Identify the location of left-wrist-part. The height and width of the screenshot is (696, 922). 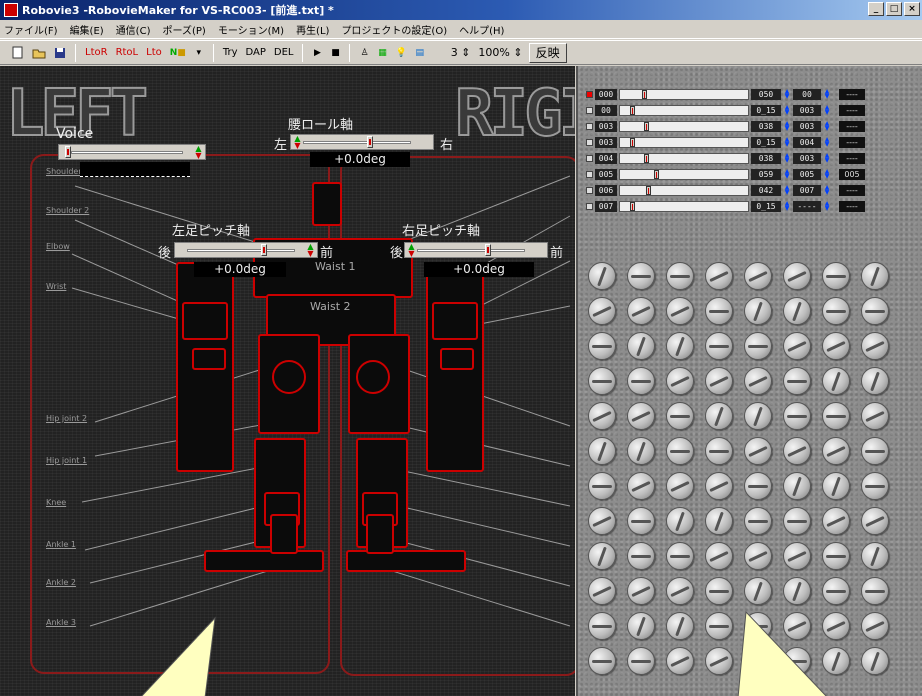
(209, 359).